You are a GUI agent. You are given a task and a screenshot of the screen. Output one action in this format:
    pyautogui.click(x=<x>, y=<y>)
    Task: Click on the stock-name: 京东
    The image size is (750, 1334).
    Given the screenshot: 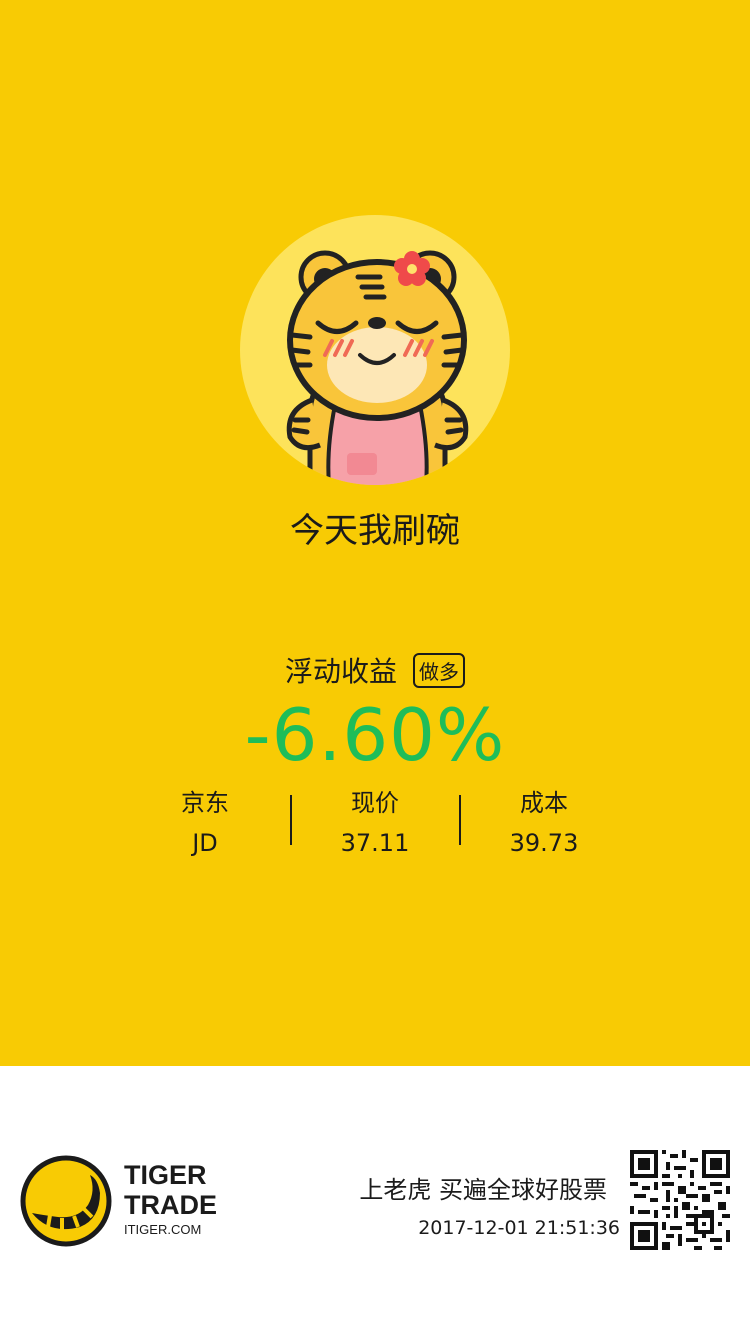 What is the action you would take?
    pyautogui.click(x=205, y=803)
    